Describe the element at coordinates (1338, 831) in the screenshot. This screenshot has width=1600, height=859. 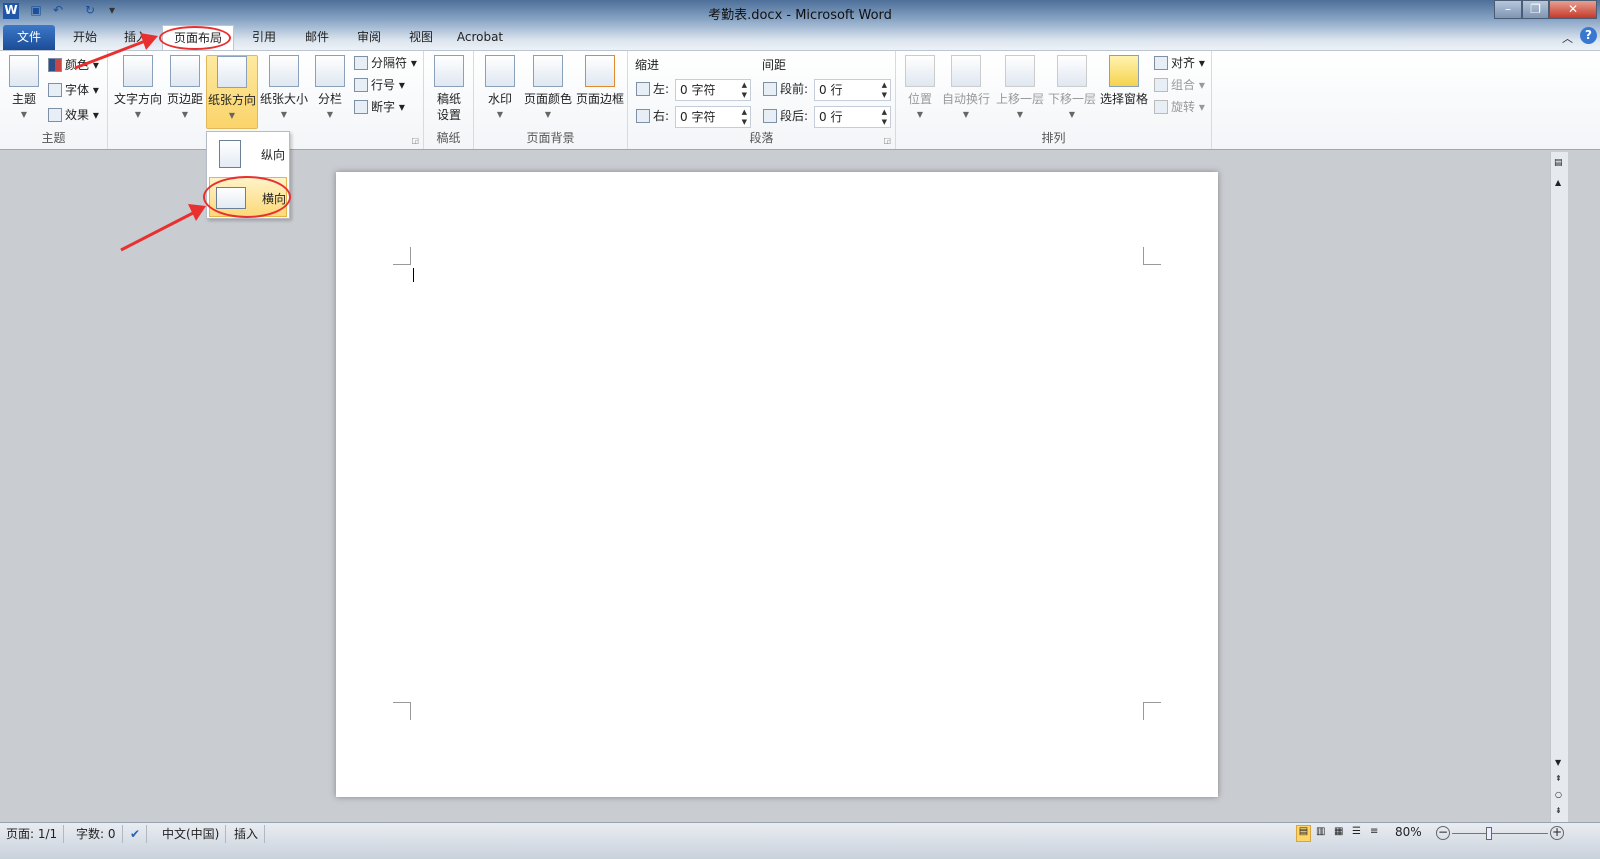
I see `web-layout-icon: ▦` at that location.